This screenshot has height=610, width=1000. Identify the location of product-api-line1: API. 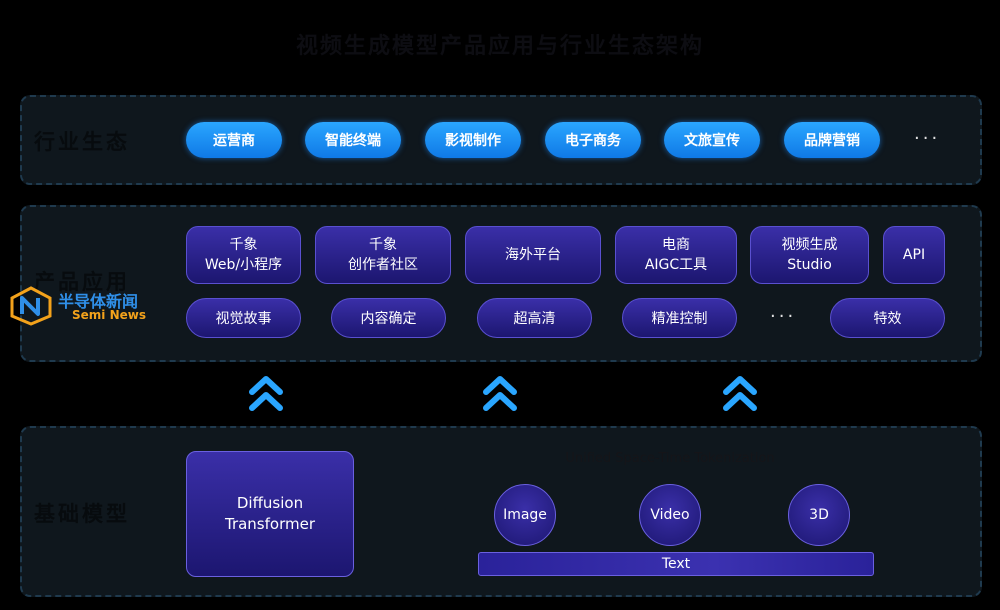
(914, 255).